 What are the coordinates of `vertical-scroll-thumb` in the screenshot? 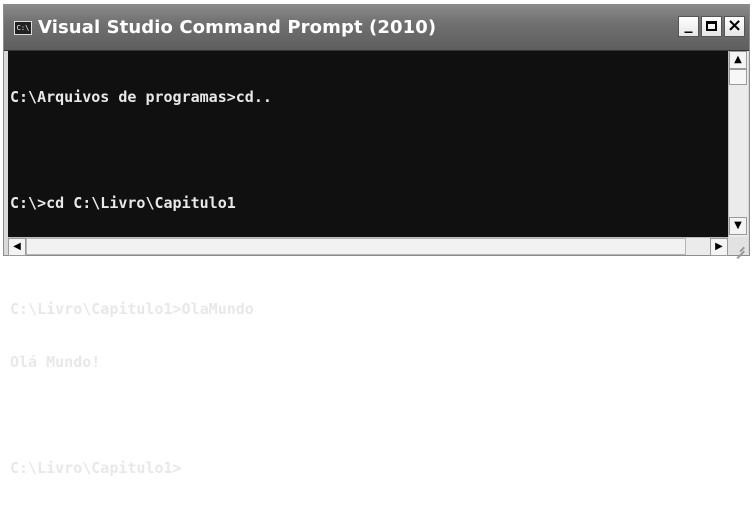 It's located at (738, 77).